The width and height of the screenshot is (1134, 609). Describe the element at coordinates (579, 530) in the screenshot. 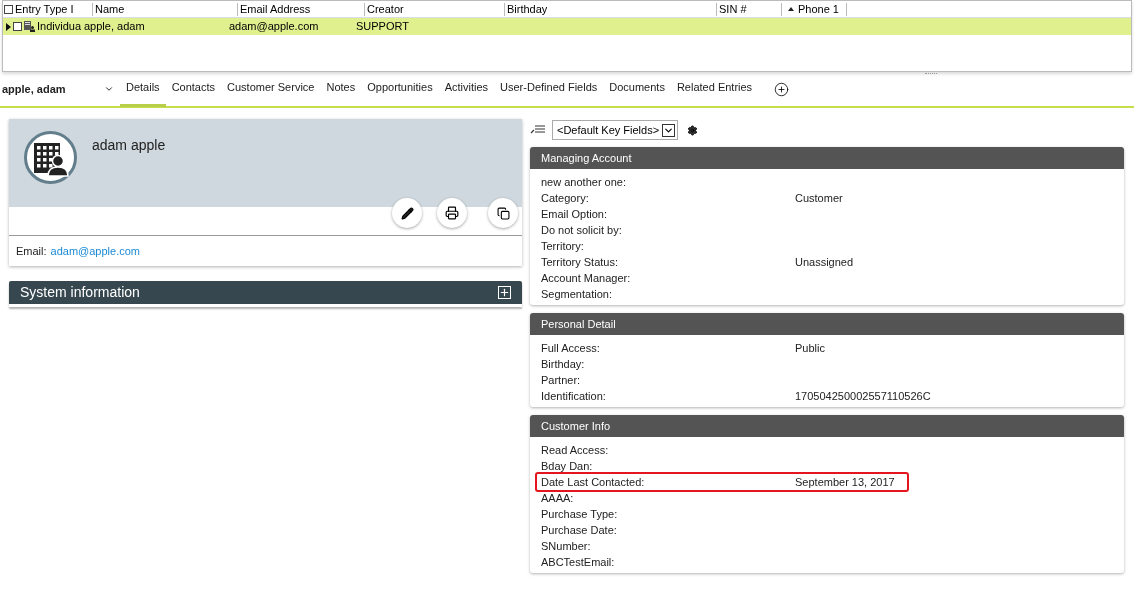

I see `field-label: Purchase Date:` at that location.